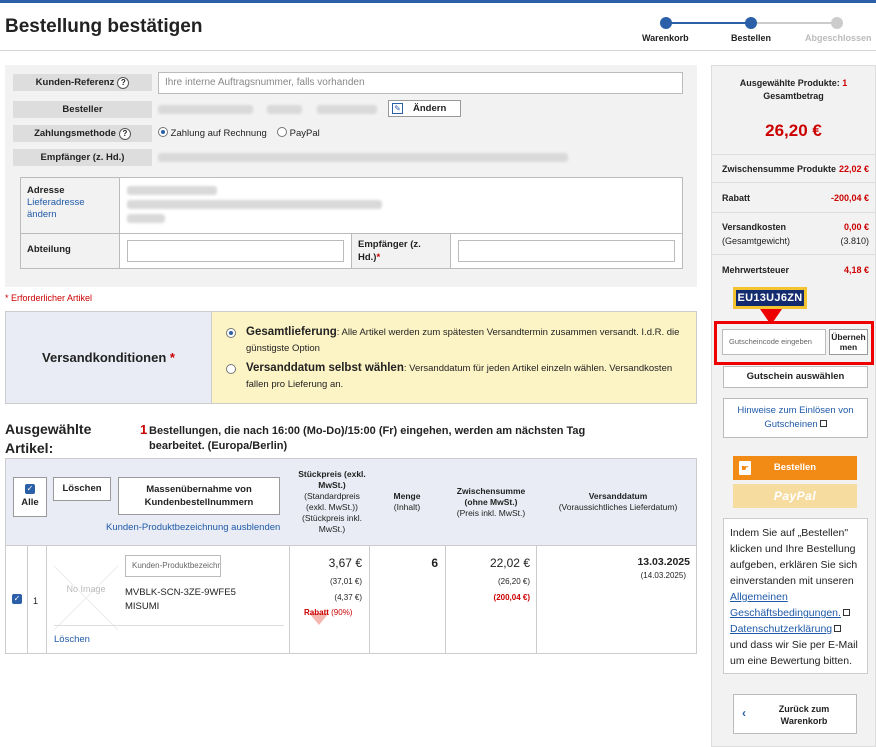  I want to click on empfaenger-hd-input, so click(566, 251).